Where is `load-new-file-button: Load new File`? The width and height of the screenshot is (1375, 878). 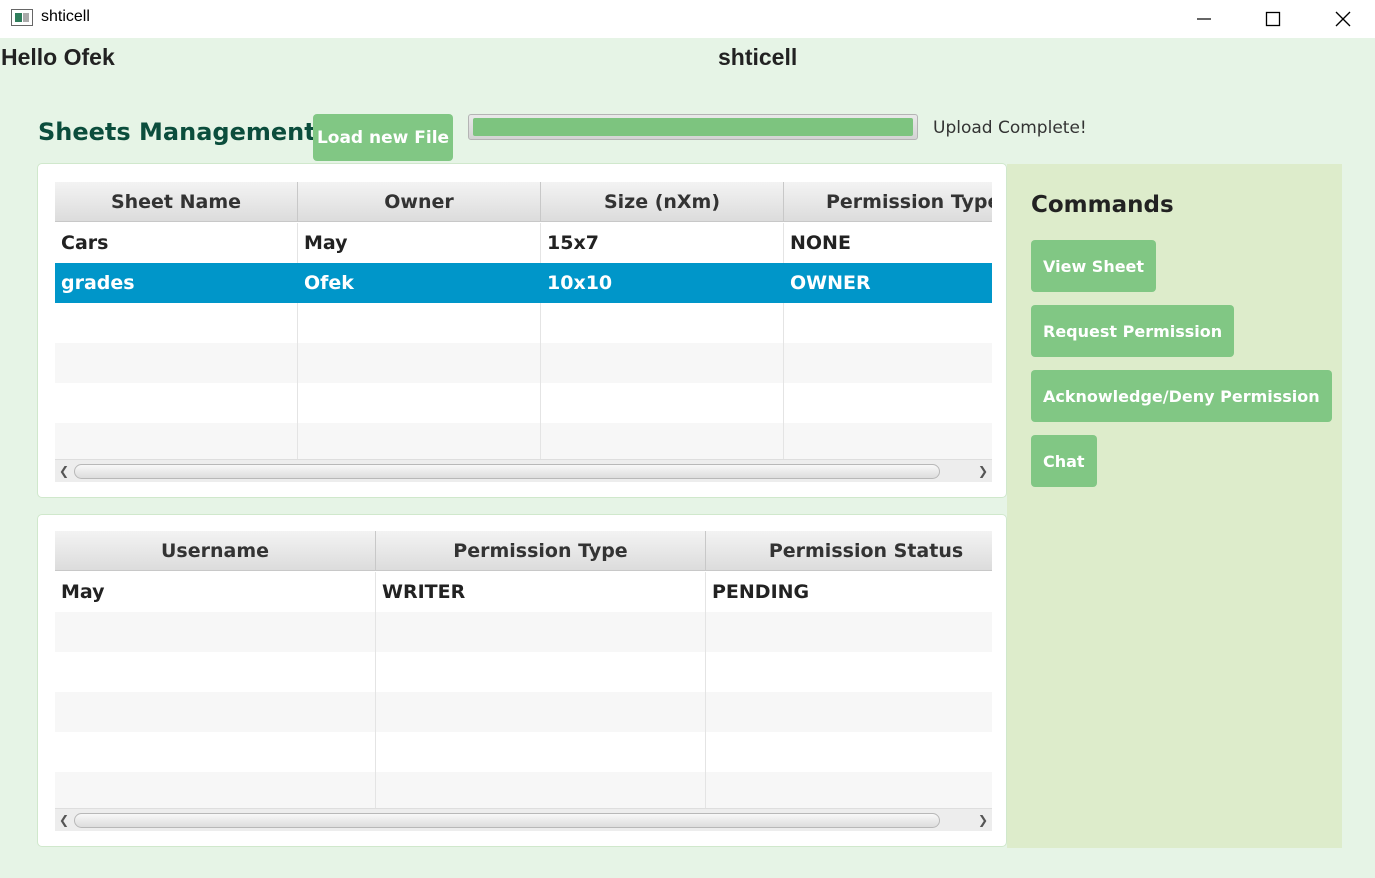
load-new-file-button: Load new File is located at coordinates (383, 137).